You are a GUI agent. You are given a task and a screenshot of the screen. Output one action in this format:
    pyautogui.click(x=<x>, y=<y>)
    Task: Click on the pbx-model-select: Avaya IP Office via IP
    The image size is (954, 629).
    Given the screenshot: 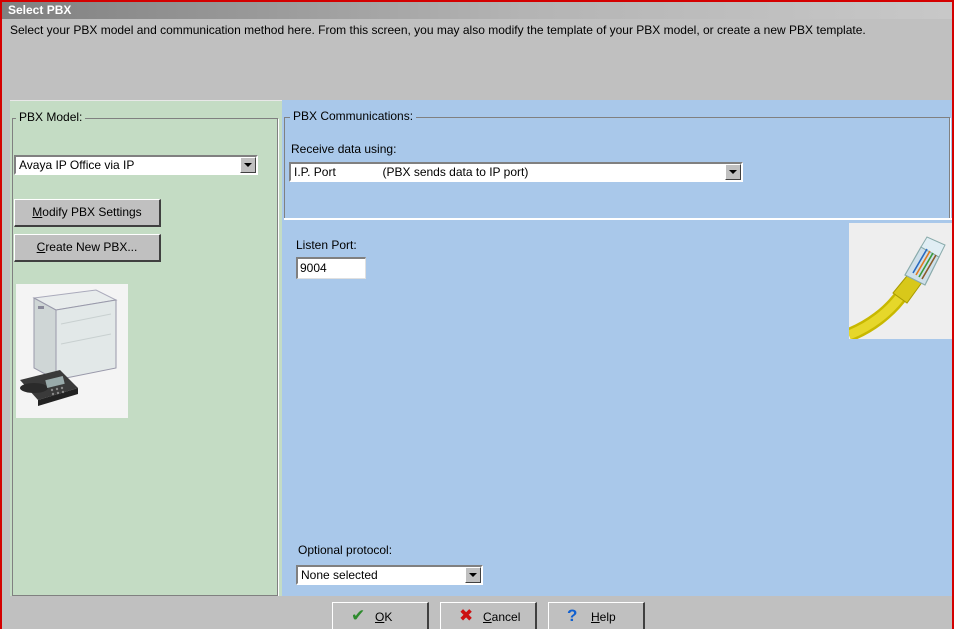 What is the action you would take?
    pyautogui.click(x=136, y=165)
    